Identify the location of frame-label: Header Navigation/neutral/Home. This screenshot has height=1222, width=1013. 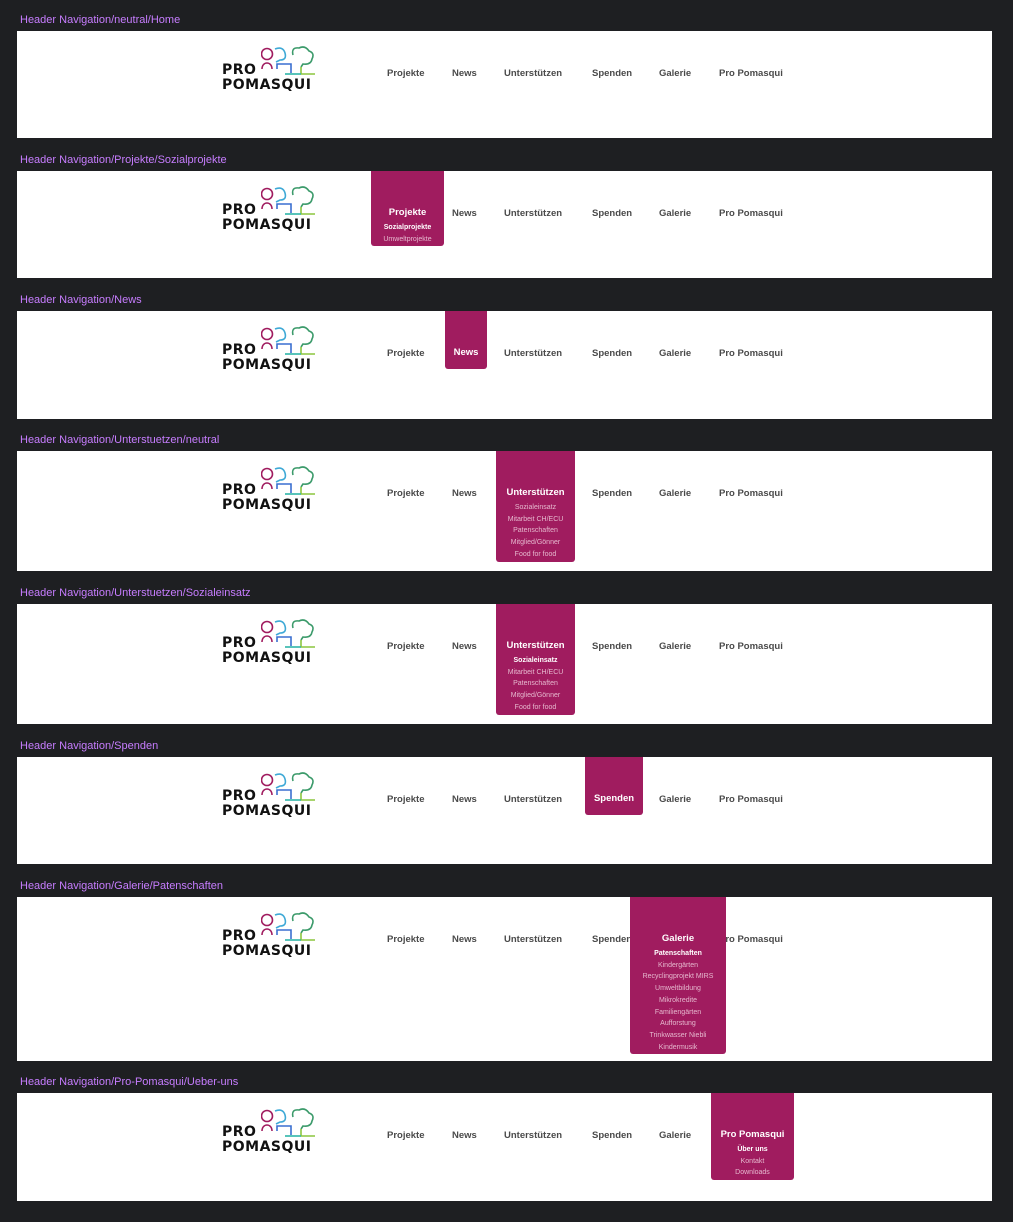
(100, 20).